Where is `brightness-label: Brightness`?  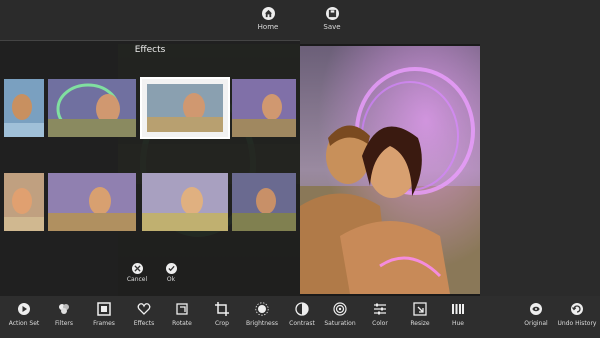 brightness-label: Brightness is located at coordinates (262, 323).